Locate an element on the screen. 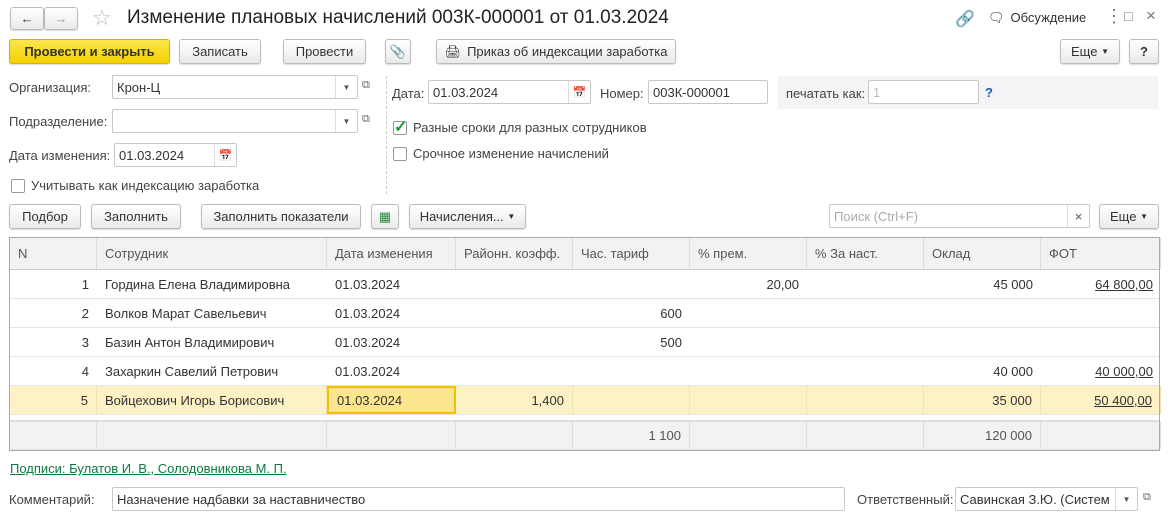 This screenshot has height=519, width=1171. urgent-label: Срочное изменение начислений is located at coordinates (511, 153).